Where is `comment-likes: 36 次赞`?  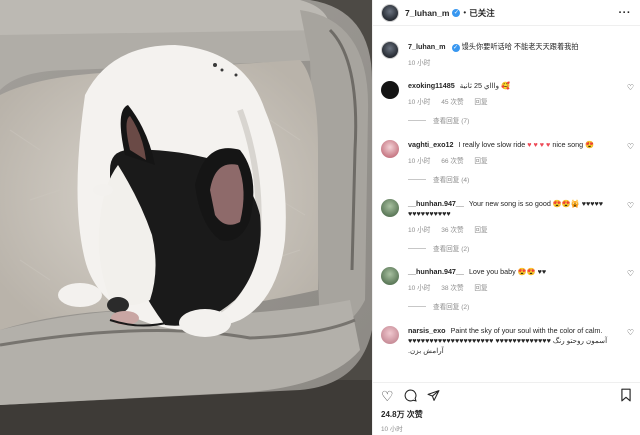 comment-likes: 36 次赞 is located at coordinates (452, 230).